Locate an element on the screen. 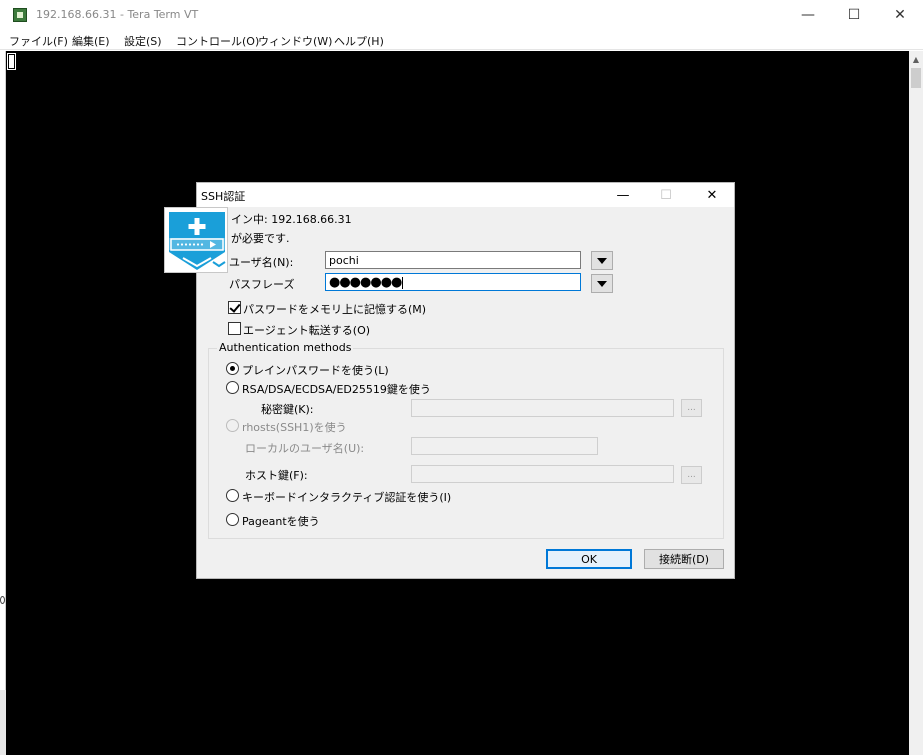  radio-plain-password is located at coordinates (232, 368).